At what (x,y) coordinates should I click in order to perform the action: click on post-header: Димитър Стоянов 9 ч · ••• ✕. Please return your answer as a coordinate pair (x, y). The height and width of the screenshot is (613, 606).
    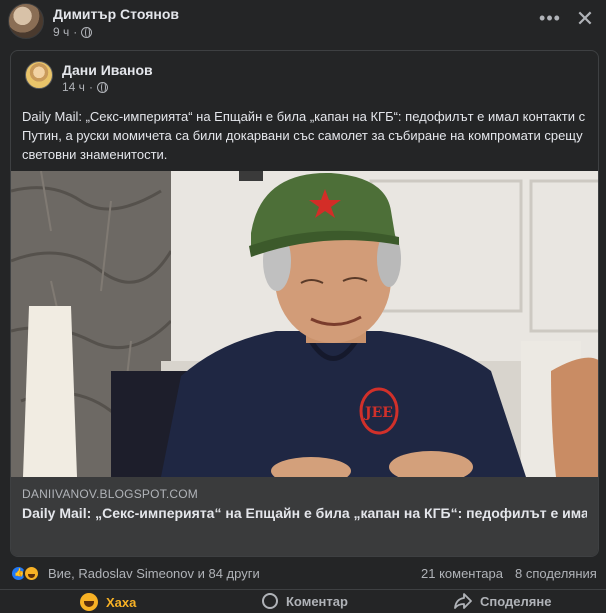
    Looking at the image, I should click on (303, 22).